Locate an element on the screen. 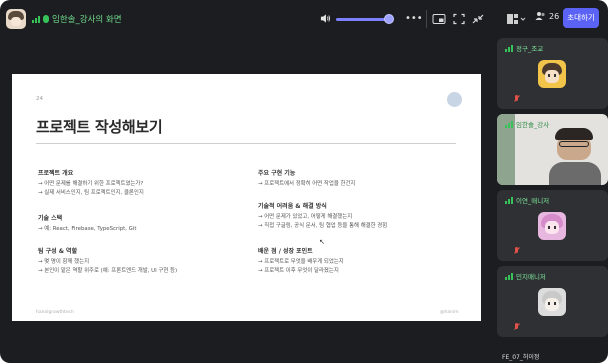 The image size is (608, 363). volume-slider-handle is located at coordinates (389, 19).